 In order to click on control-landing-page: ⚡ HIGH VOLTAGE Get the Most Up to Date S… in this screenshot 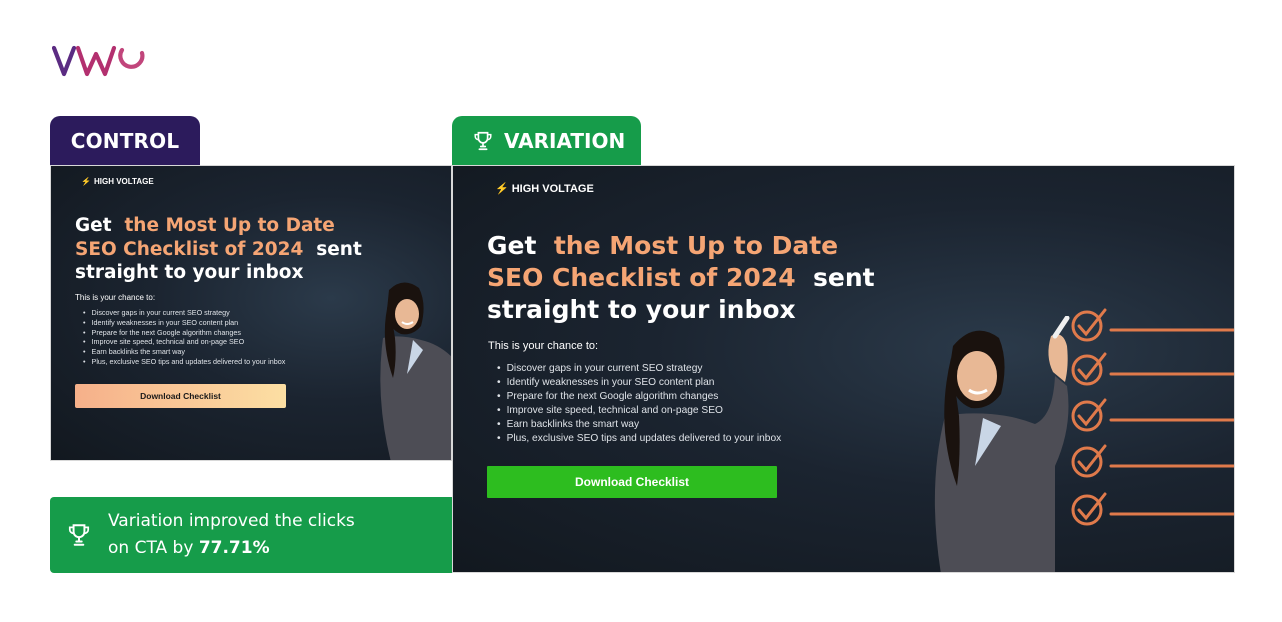, I will do `click(251, 313)`.